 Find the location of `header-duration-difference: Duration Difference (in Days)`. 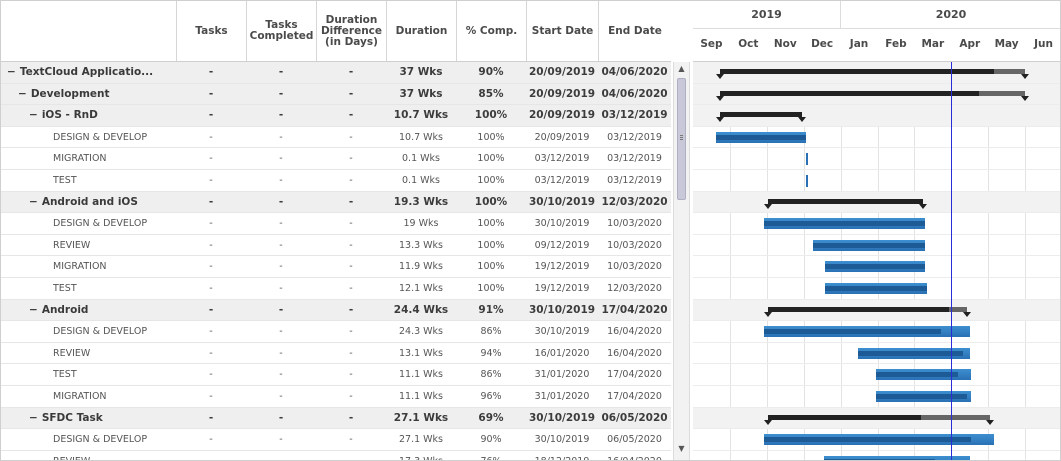

header-duration-difference: Duration Difference (in Days) is located at coordinates (351, 31).